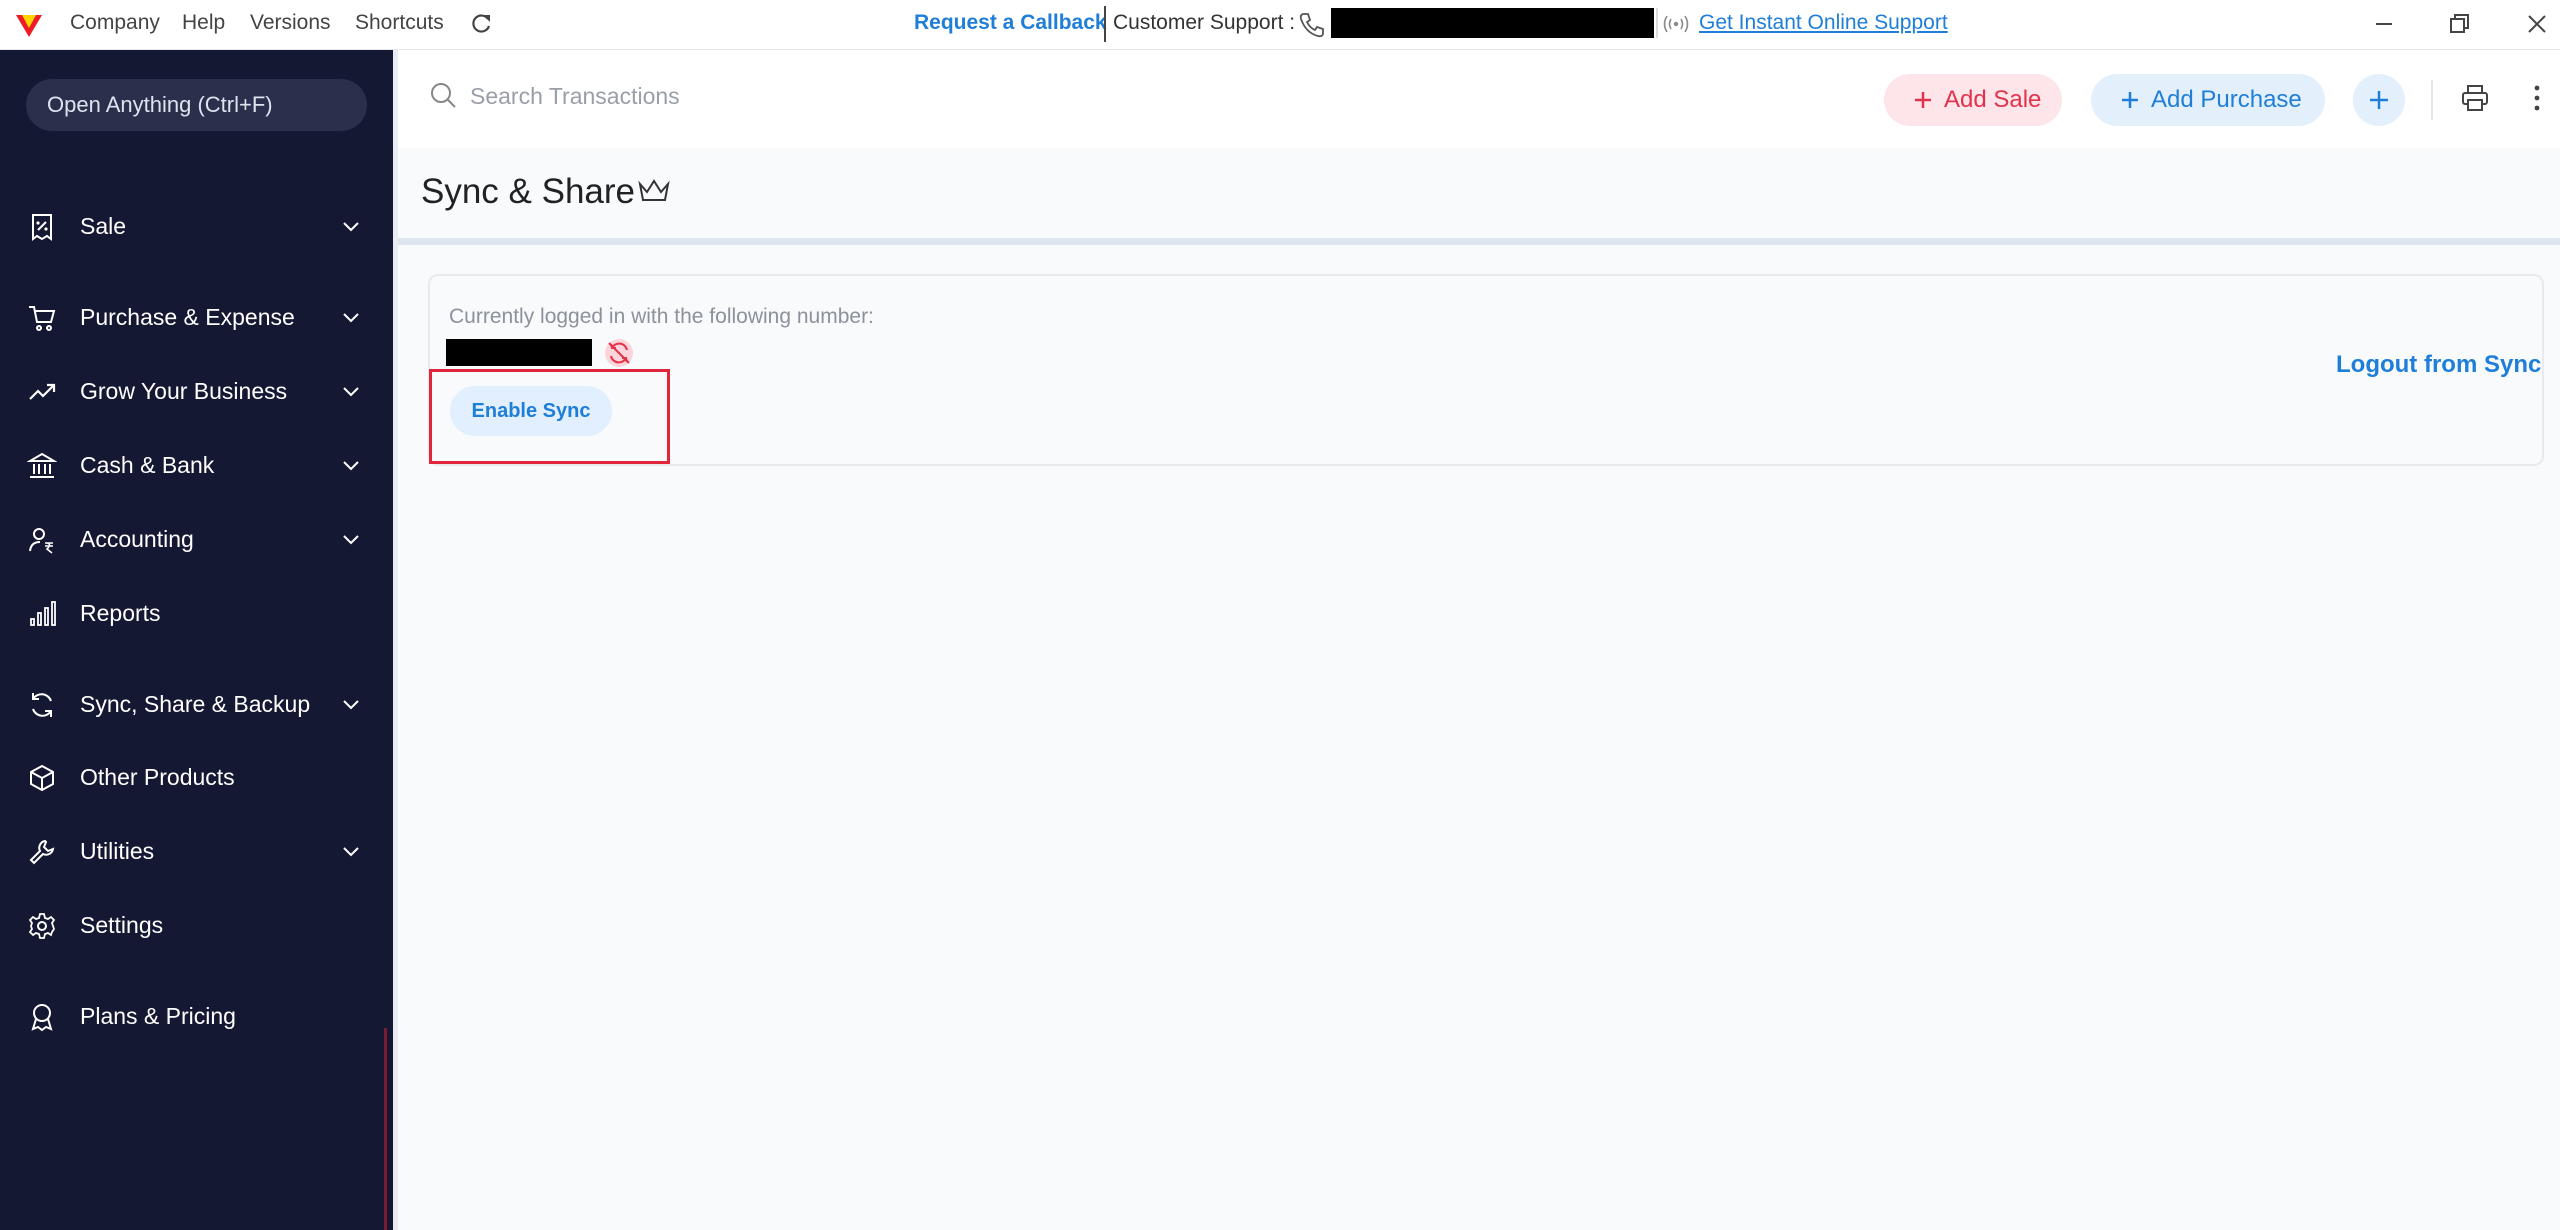  Describe the element at coordinates (187, 317) in the screenshot. I see `sidebar-item-label: Purchase & Expense` at that location.